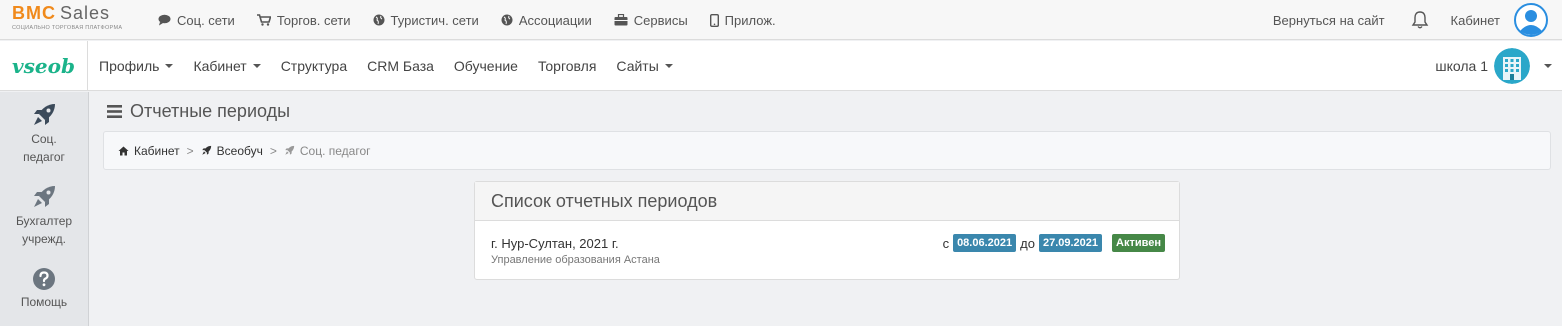 This screenshot has height=326, width=1562. I want to click on logo-subtitle: СОЦИАЛЬНО ТОРГОВАЯ ПЛАТФОРМА, so click(67, 28).